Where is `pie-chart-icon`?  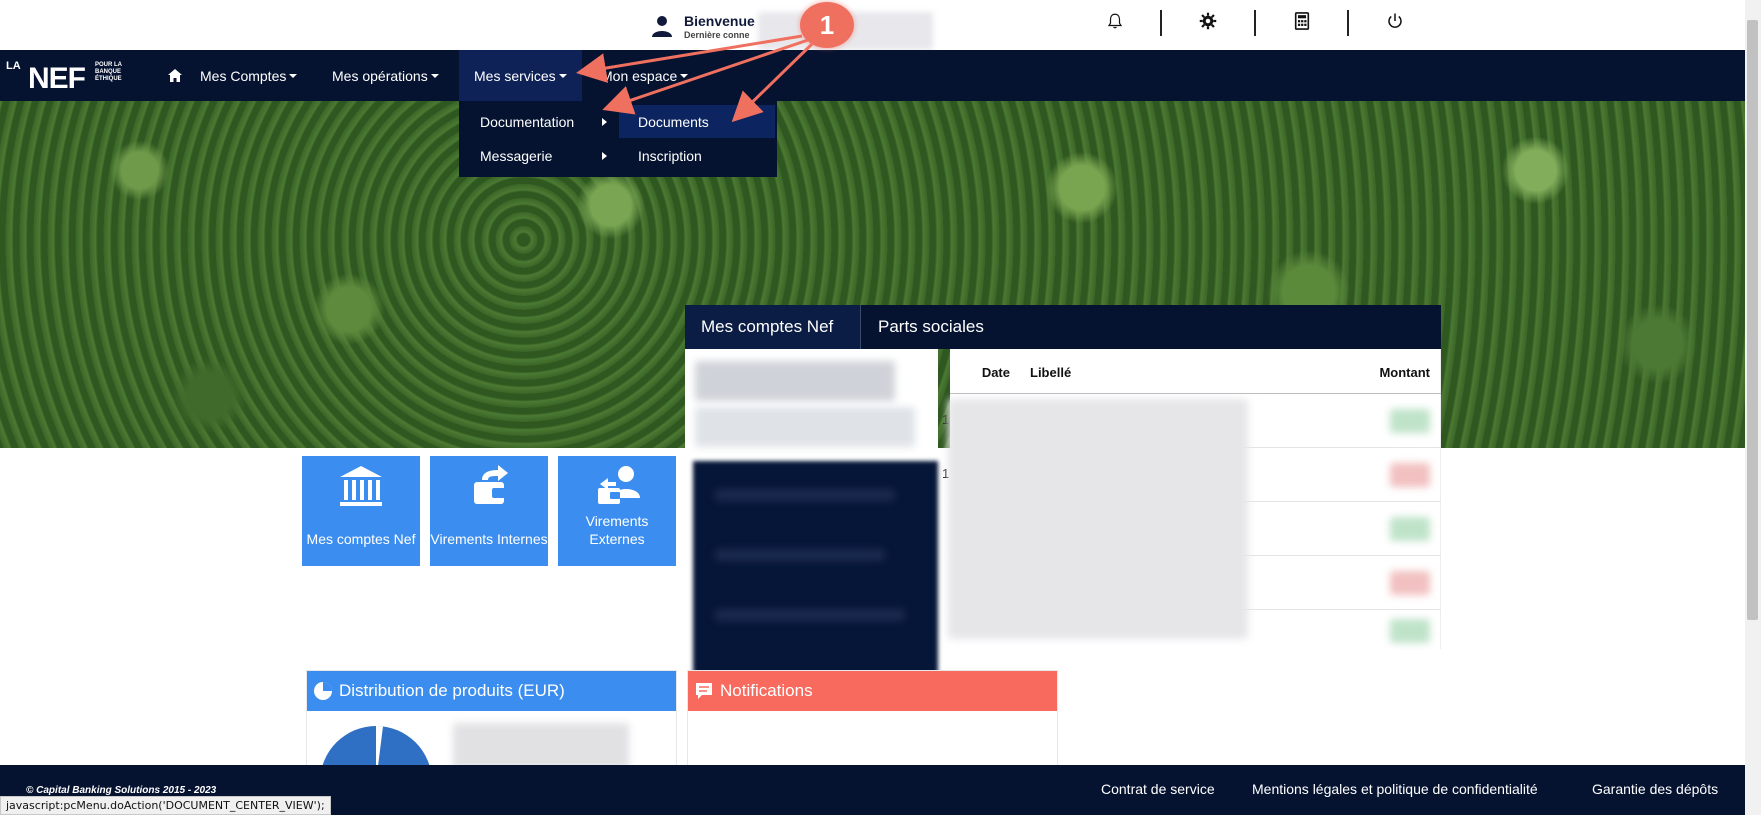
pie-chart-icon is located at coordinates (323, 691).